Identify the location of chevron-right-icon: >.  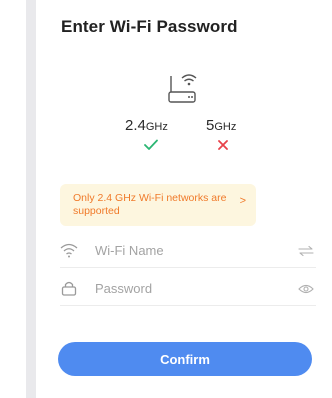
(242, 201).